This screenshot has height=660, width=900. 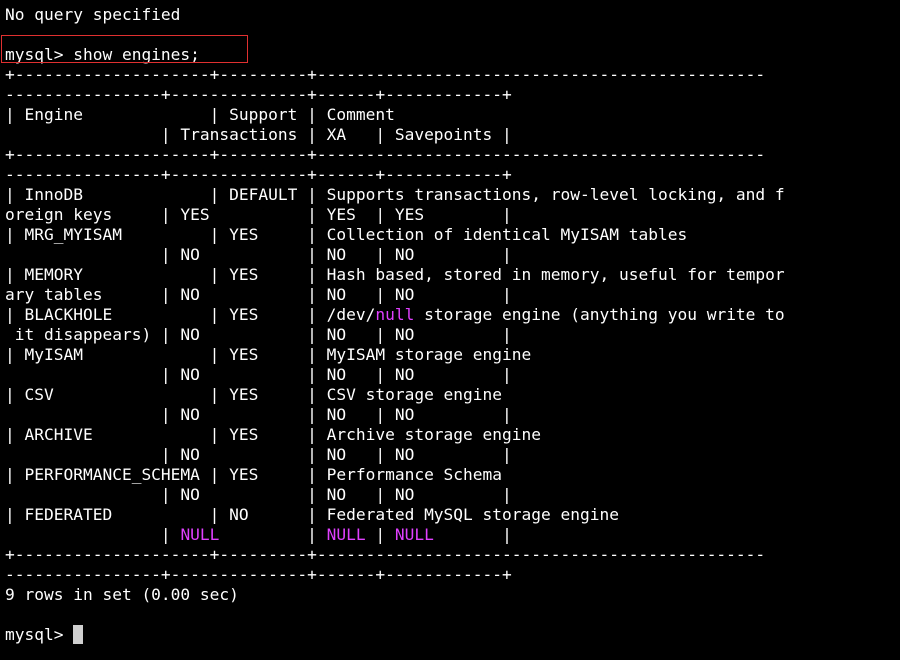 I want to click on output-text: | Engine | Support | Comment, so click(x=200, y=114).